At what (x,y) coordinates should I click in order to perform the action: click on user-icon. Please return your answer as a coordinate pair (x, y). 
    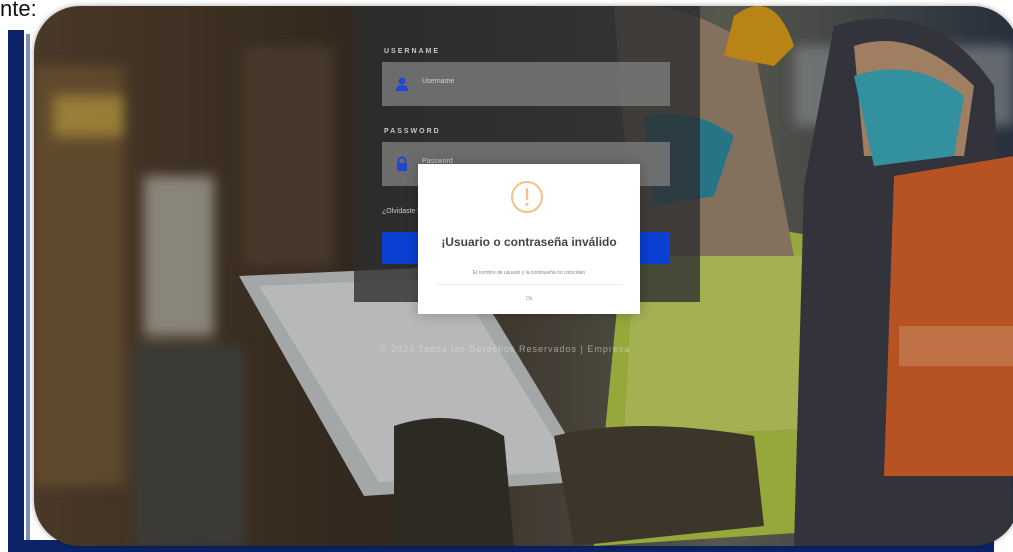
    Looking at the image, I should click on (402, 84).